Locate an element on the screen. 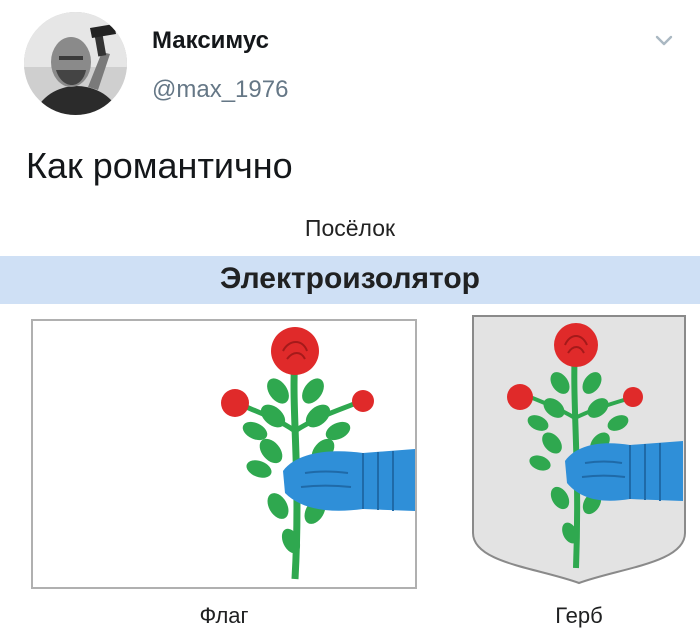  settlement-name: Электроизолятор is located at coordinates (350, 278).